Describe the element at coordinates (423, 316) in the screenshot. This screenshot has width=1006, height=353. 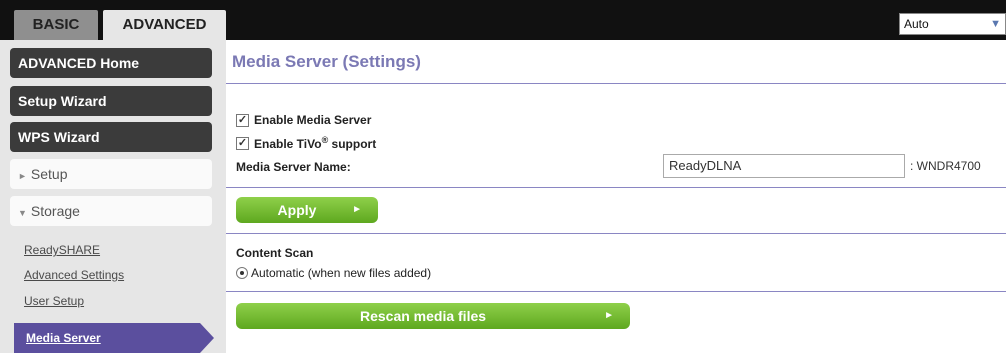
I see `rescan-button-label: Rescan media files` at that location.